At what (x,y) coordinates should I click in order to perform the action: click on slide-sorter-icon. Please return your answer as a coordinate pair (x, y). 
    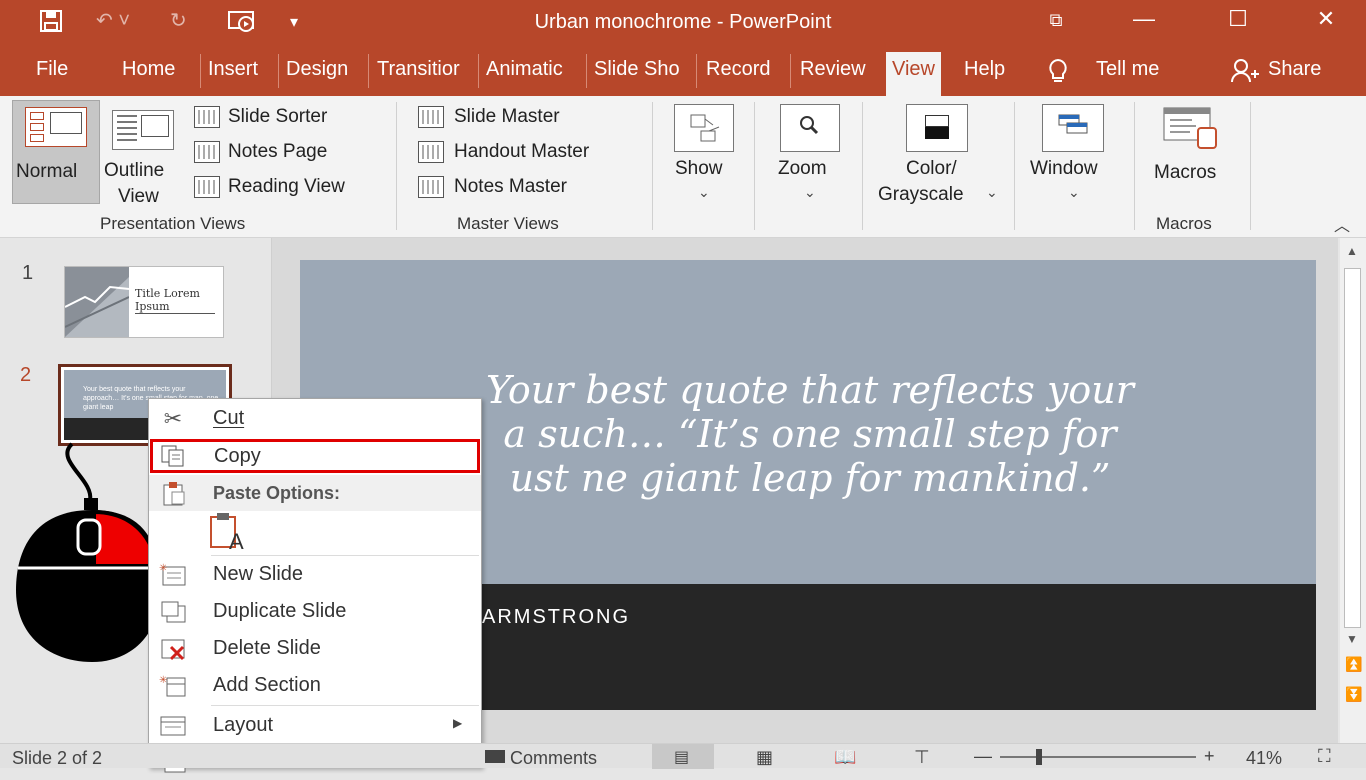
    Looking at the image, I should click on (207, 117).